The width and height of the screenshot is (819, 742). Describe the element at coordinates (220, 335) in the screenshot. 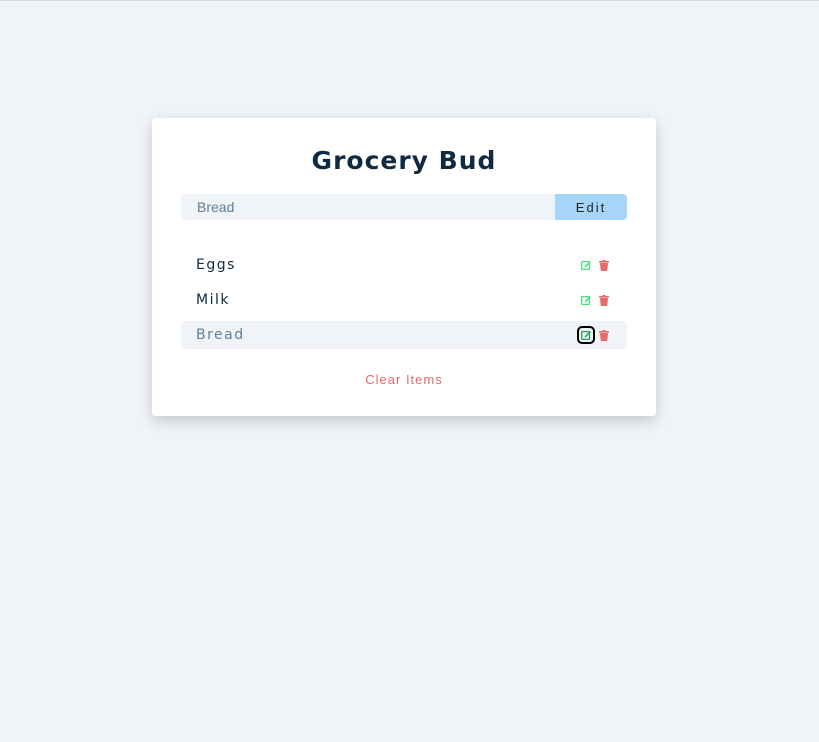

I see `item-title: Bread` at that location.